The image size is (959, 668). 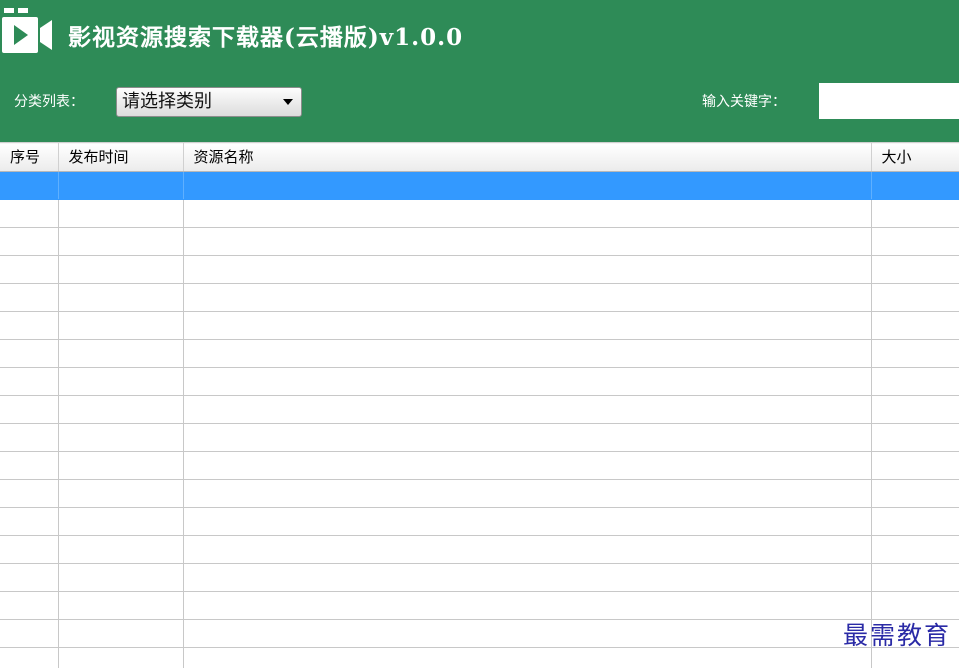 I want to click on keyword-label: 输入关键字：, so click(x=744, y=102).